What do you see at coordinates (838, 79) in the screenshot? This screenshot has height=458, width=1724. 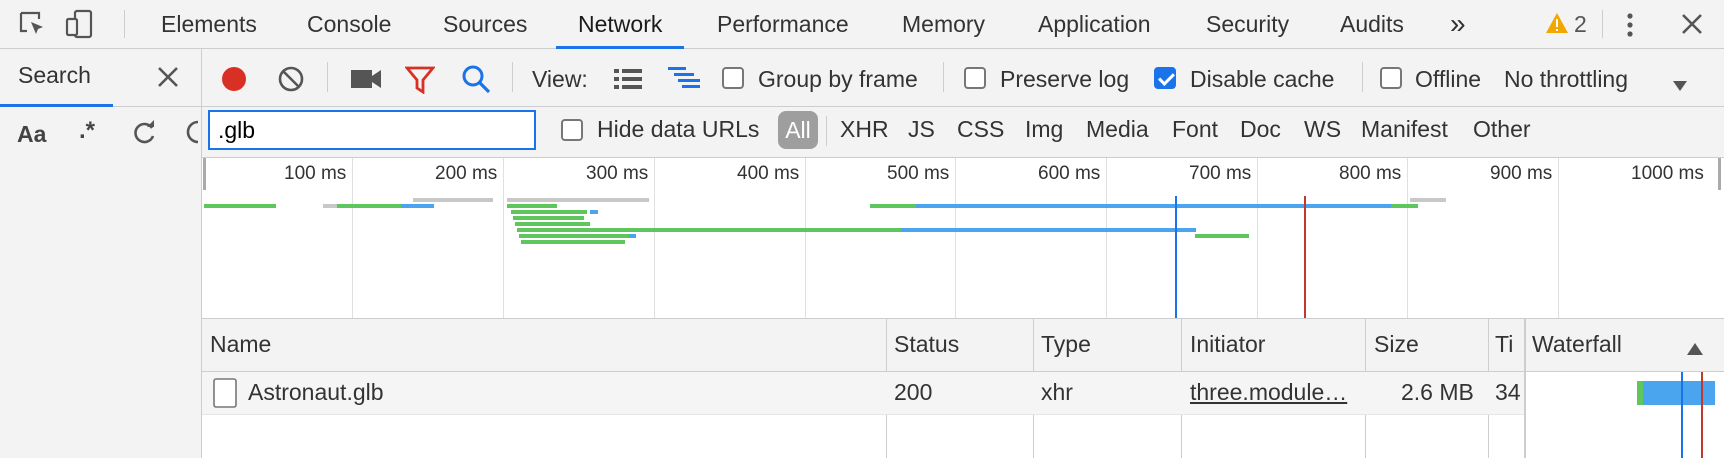 I see `group-by-frame-label: Group by frame` at bounding box center [838, 79].